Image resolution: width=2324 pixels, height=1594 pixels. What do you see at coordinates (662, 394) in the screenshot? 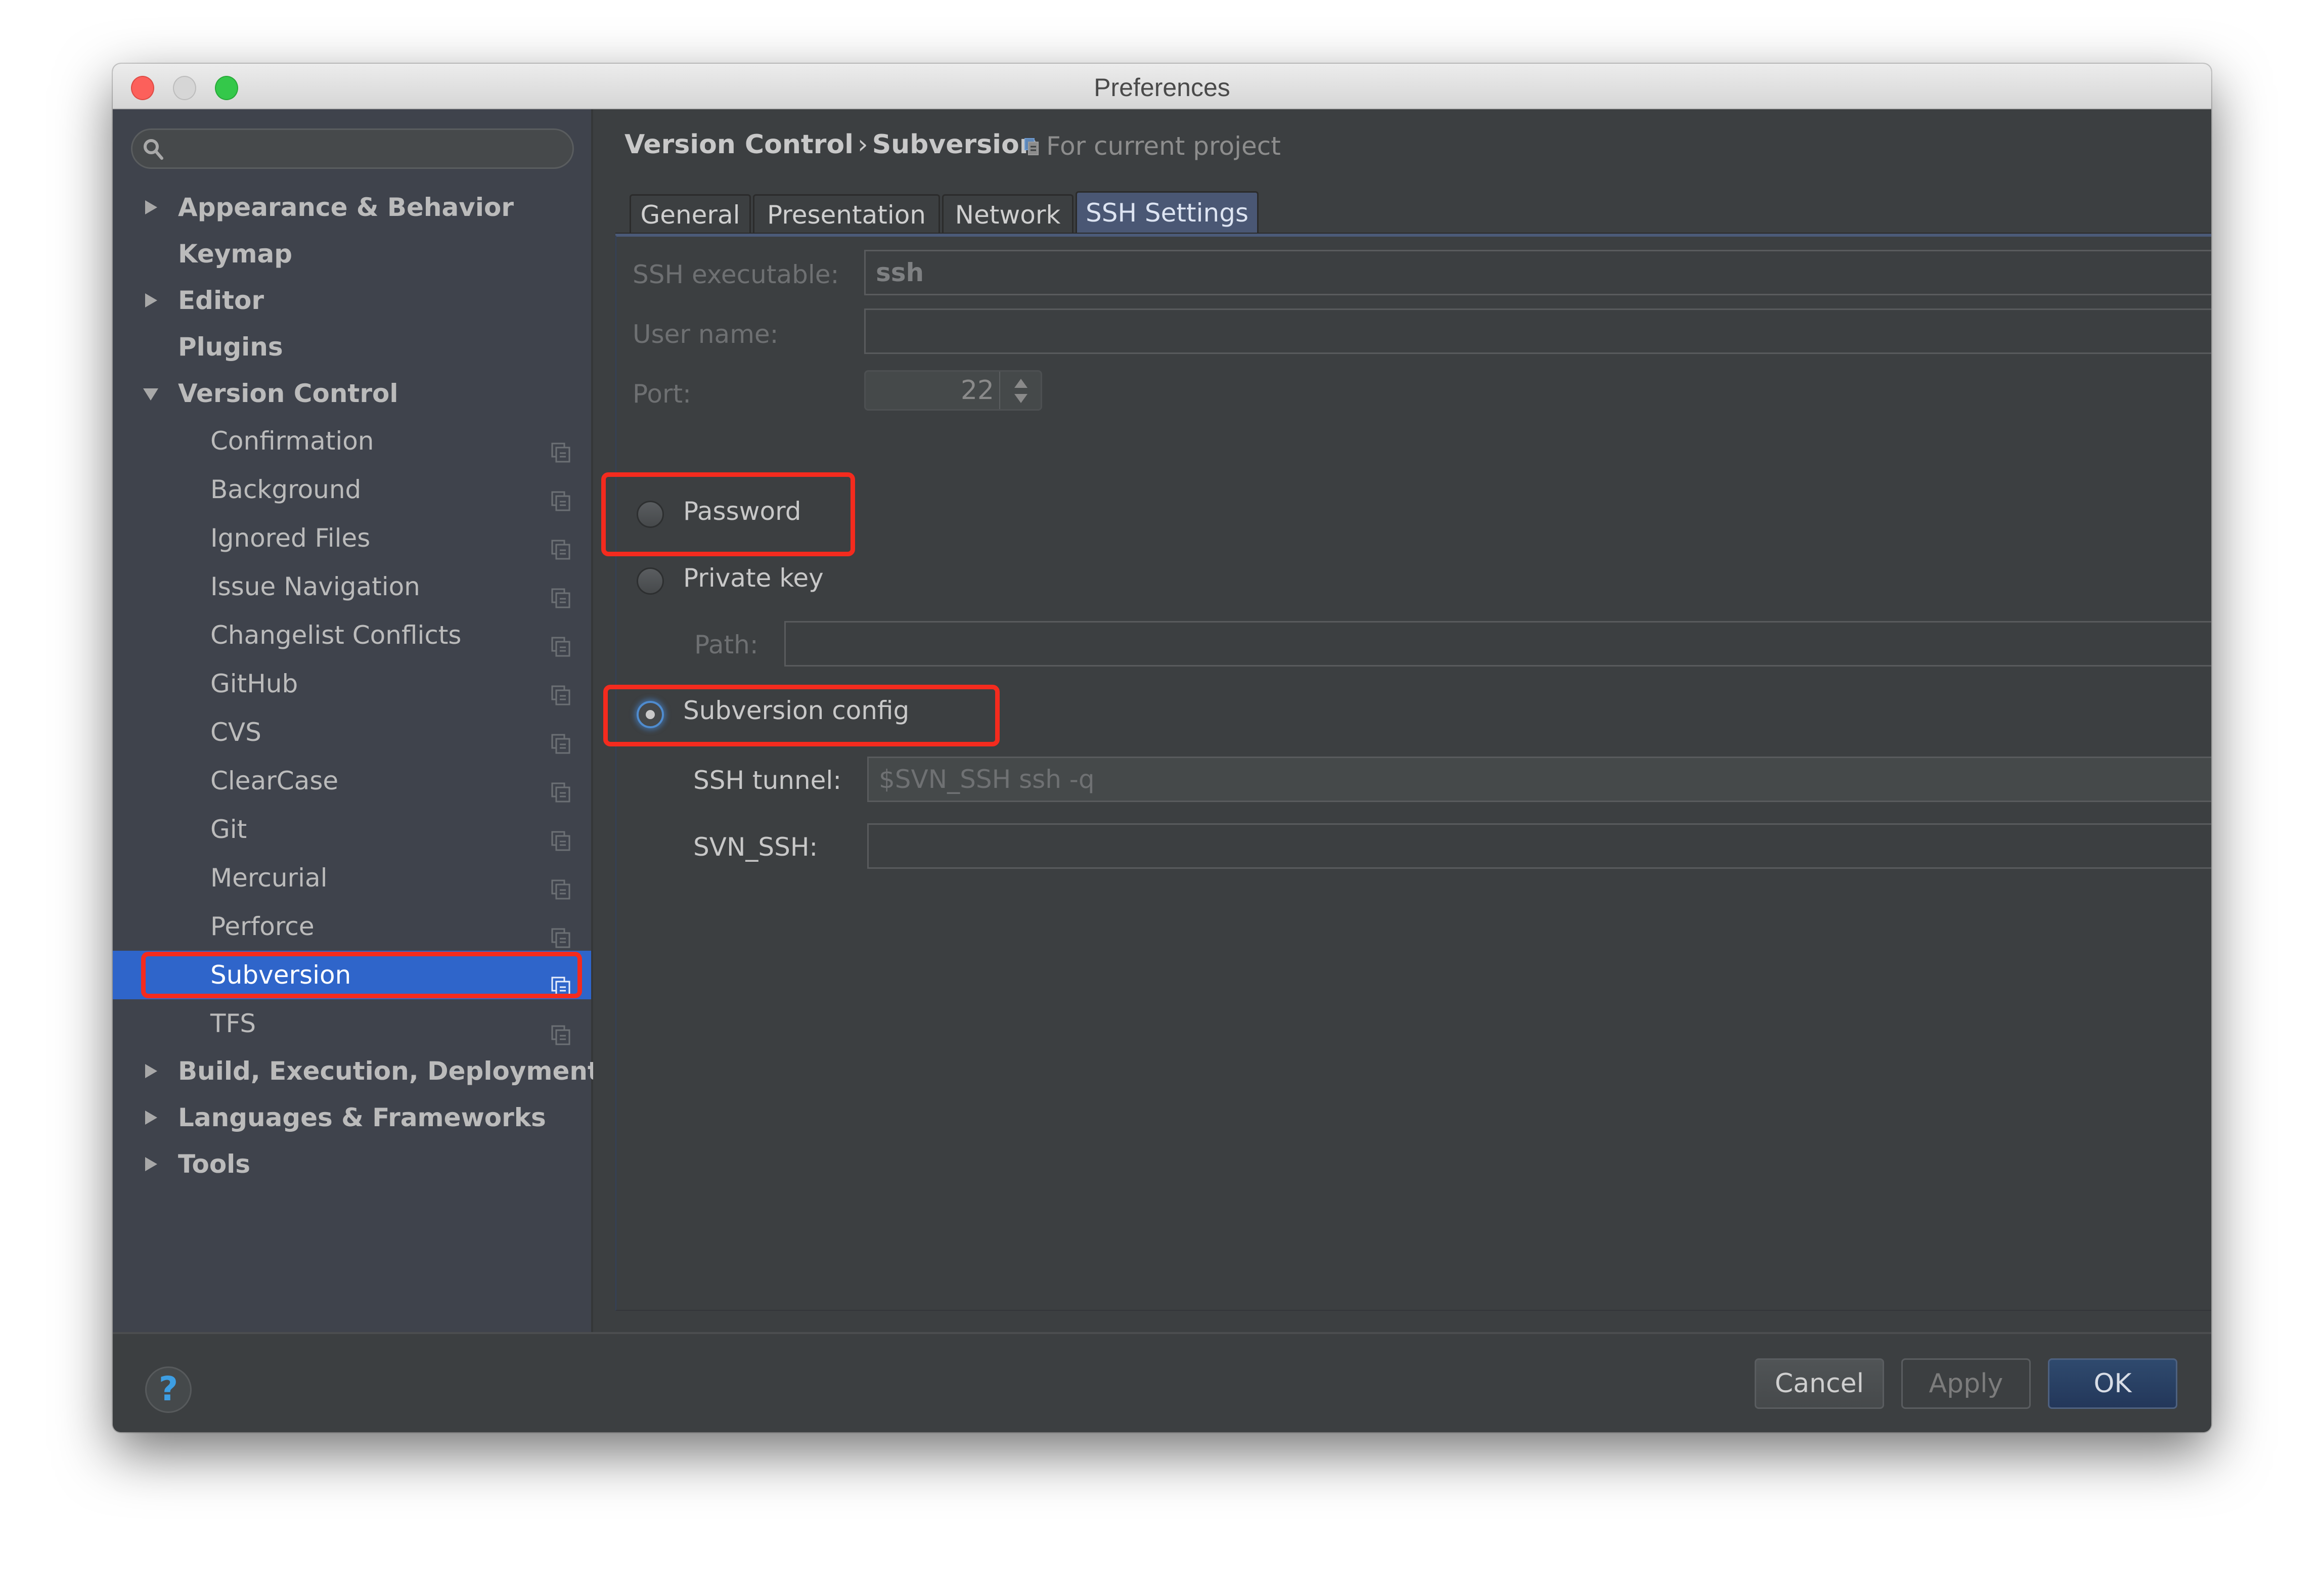
I see `port-label: Port:` at bounding box center [662, 394].